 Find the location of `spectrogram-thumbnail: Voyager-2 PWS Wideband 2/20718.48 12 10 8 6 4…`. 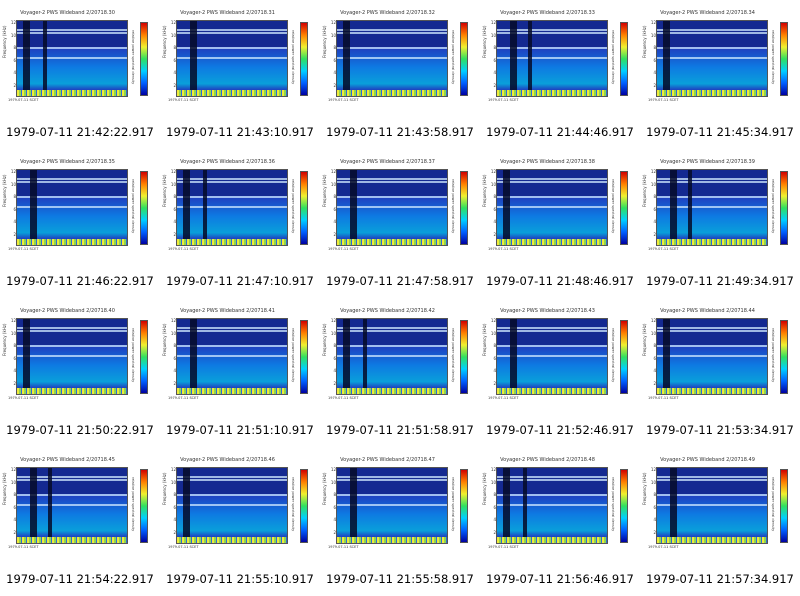

spectrogram-thumbnail: Voyager-2 PWS Wideband 2/20718.48 12 10 8 6 4… is located at coordinates (560, 506).